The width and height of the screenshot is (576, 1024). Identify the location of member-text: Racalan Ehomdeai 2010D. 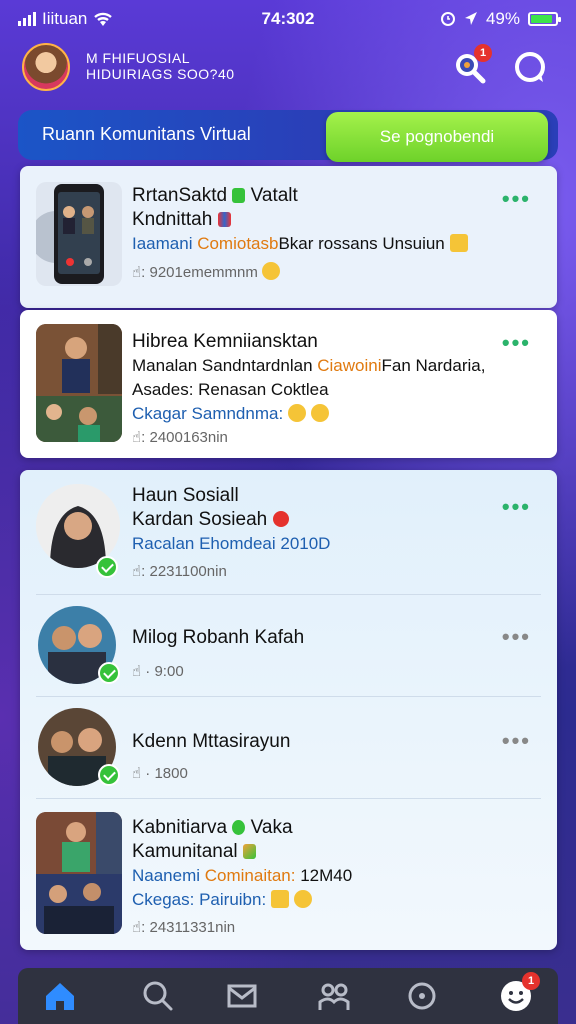
(231, 543).